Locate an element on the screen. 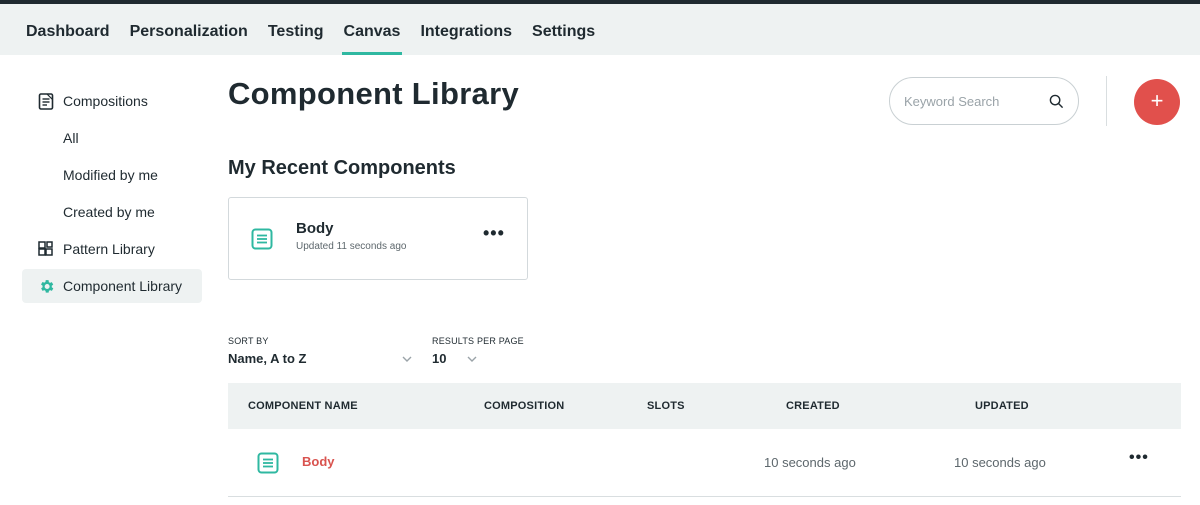 Image resolution: width=1200 pixels, height=505 pixels. cell-updated: 10 seconds ago is located at coordinates (1000, 462).